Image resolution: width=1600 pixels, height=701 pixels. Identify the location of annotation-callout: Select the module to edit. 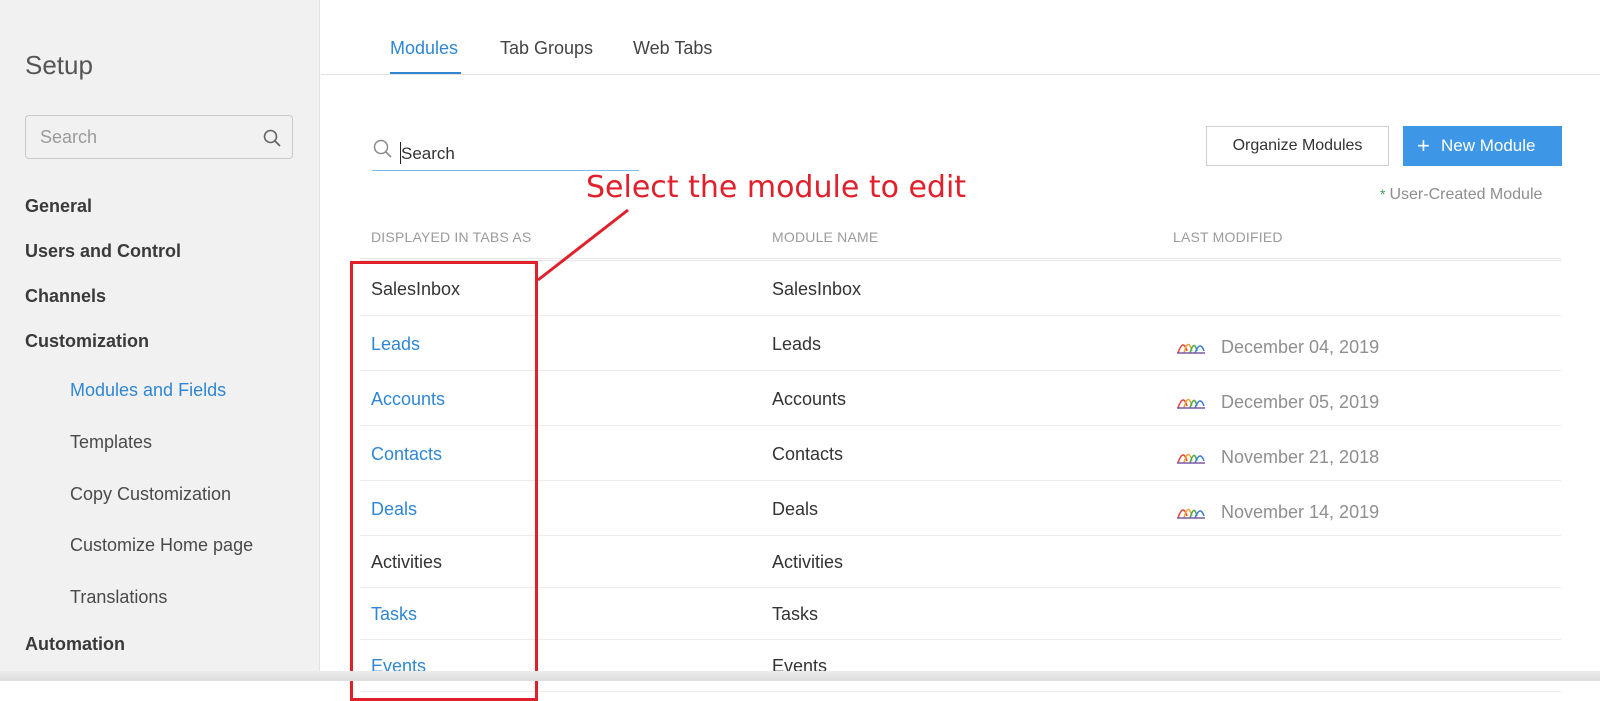
(776, 187).